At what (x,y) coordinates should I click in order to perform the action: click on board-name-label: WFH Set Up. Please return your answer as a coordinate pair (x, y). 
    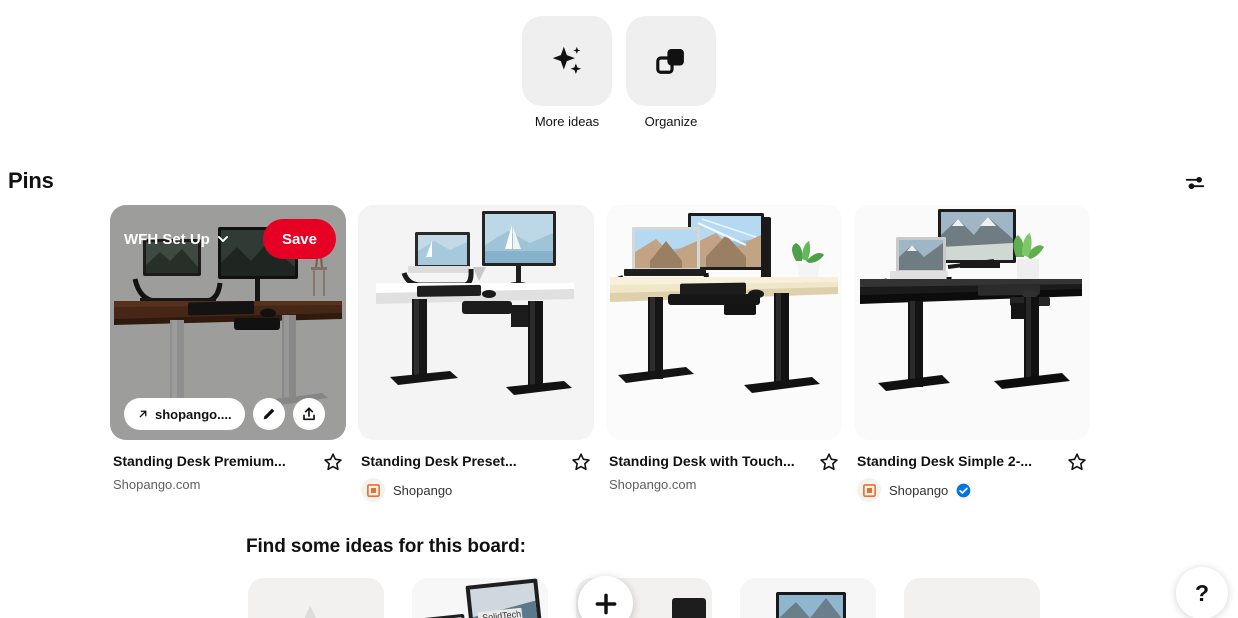
    Looking at the image, I should click on (167, 239).